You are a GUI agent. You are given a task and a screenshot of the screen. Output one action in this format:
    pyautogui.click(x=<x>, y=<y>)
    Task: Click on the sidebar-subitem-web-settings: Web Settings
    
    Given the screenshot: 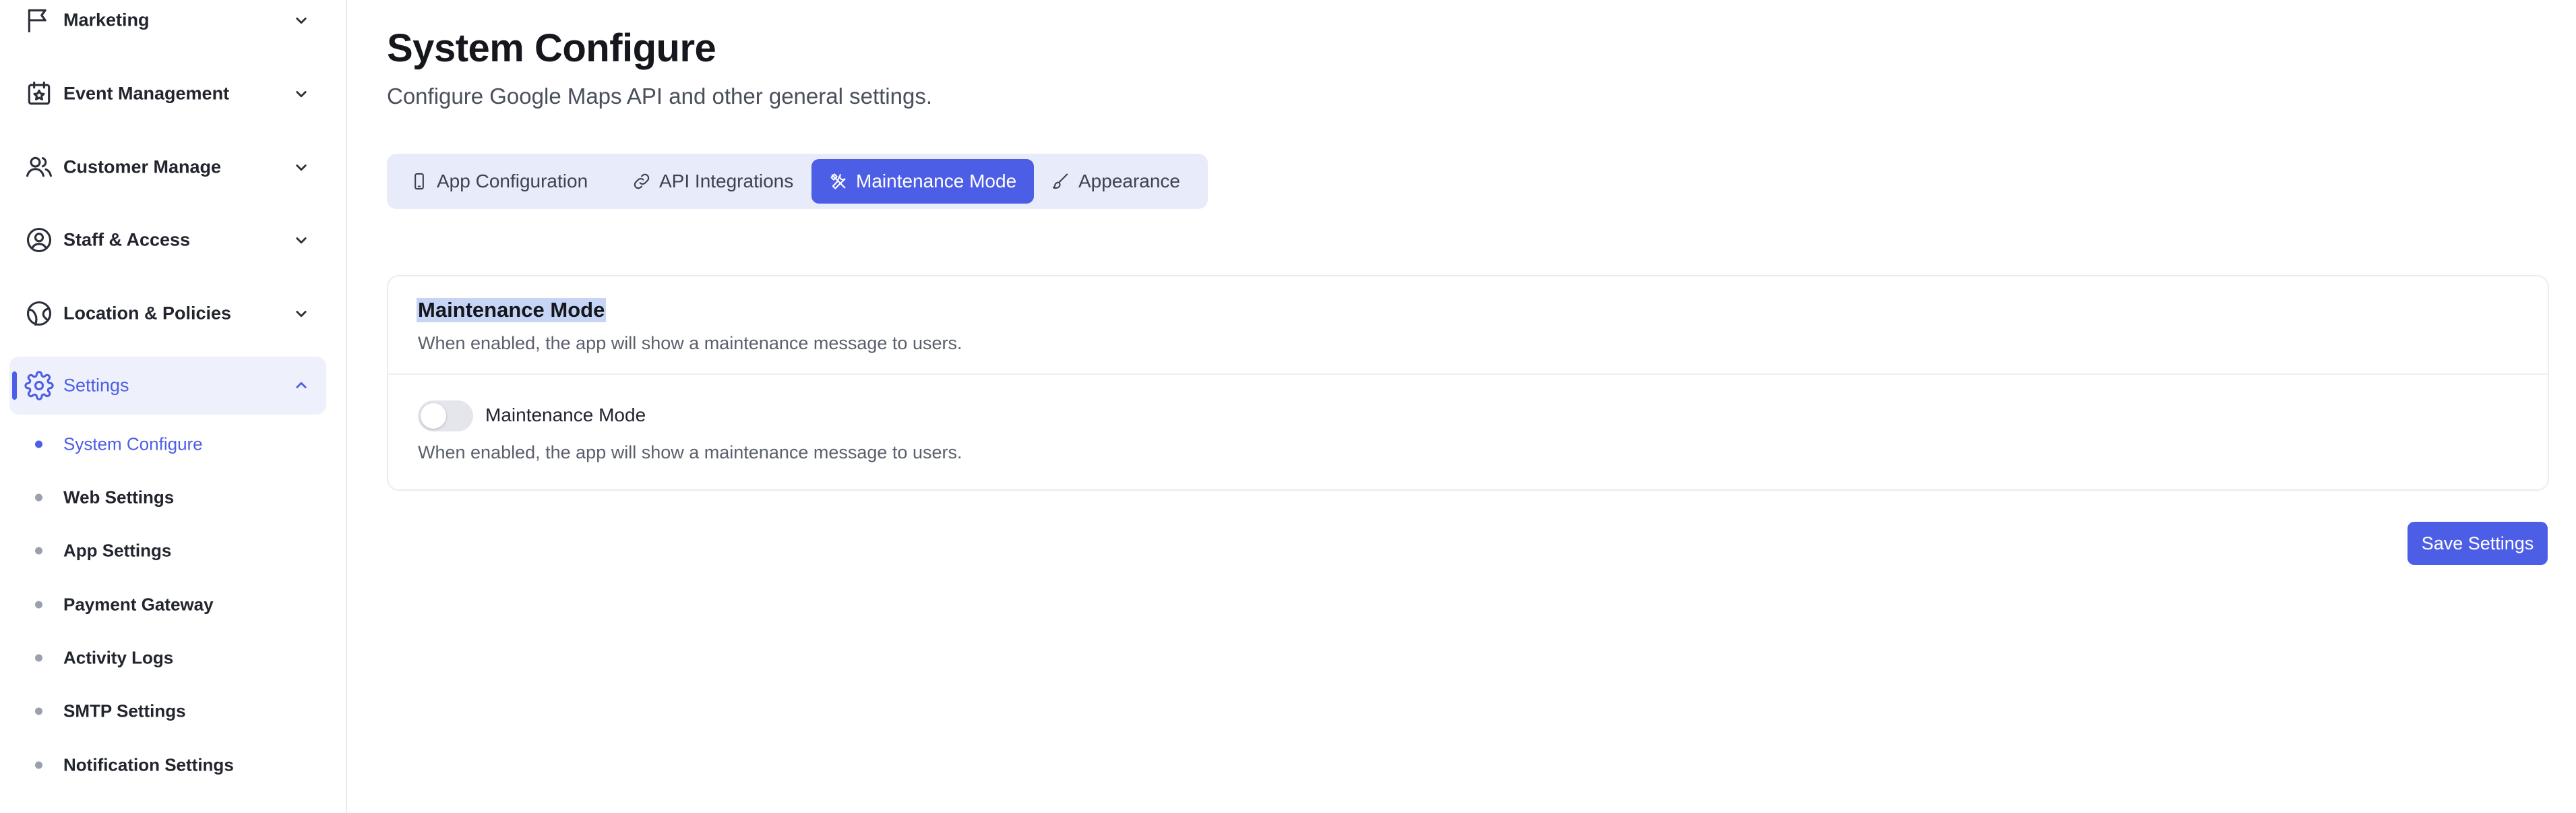 What is the action you would take?
    pyautogui.click(x=168, y=497)
    